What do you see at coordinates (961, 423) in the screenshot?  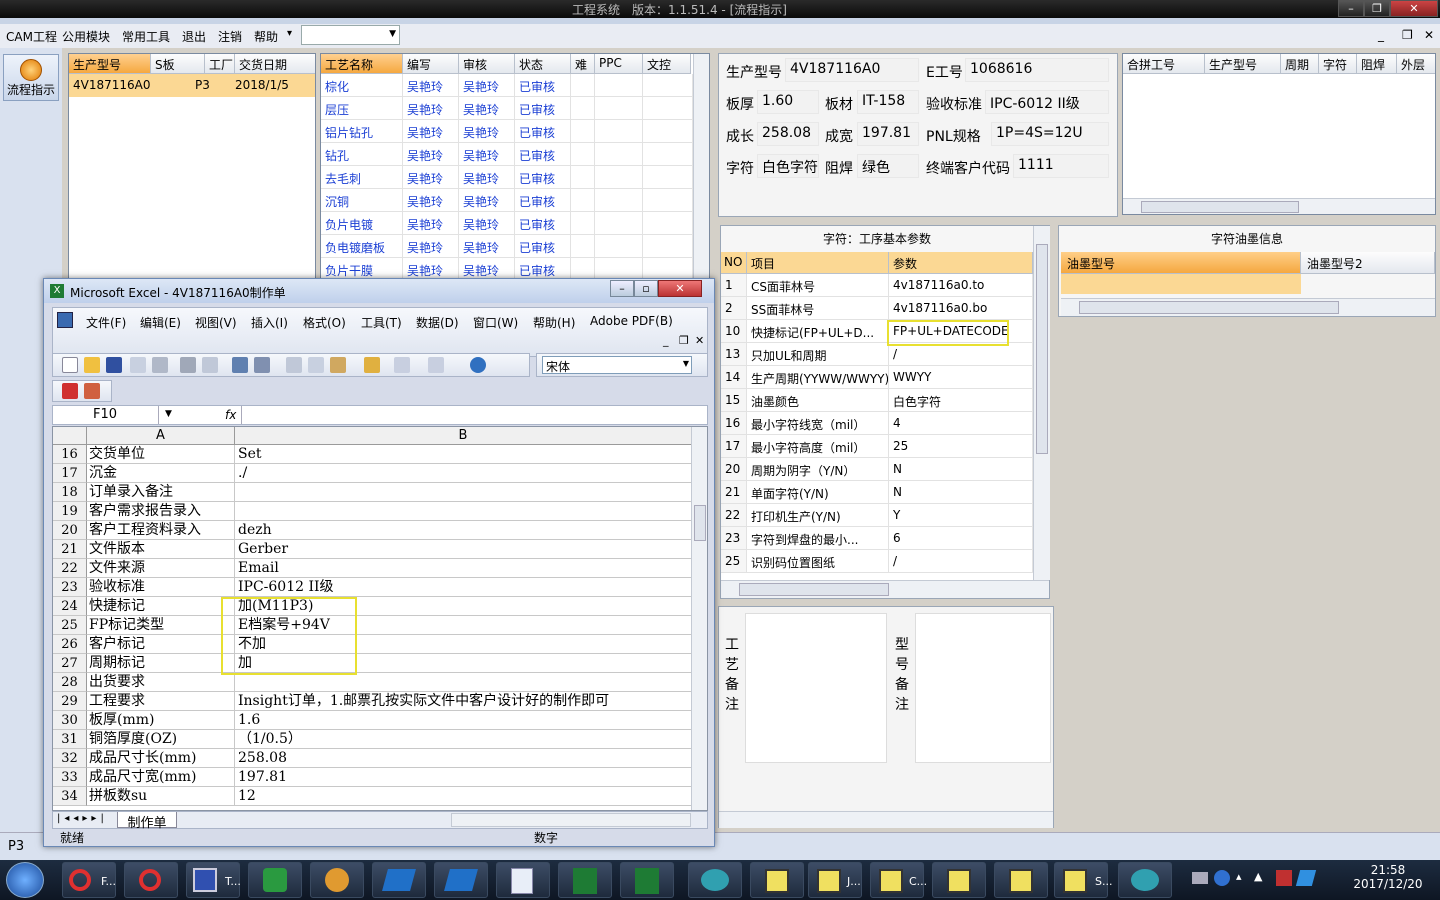 I see `param-value: 4` at bounding box center [961, 423].